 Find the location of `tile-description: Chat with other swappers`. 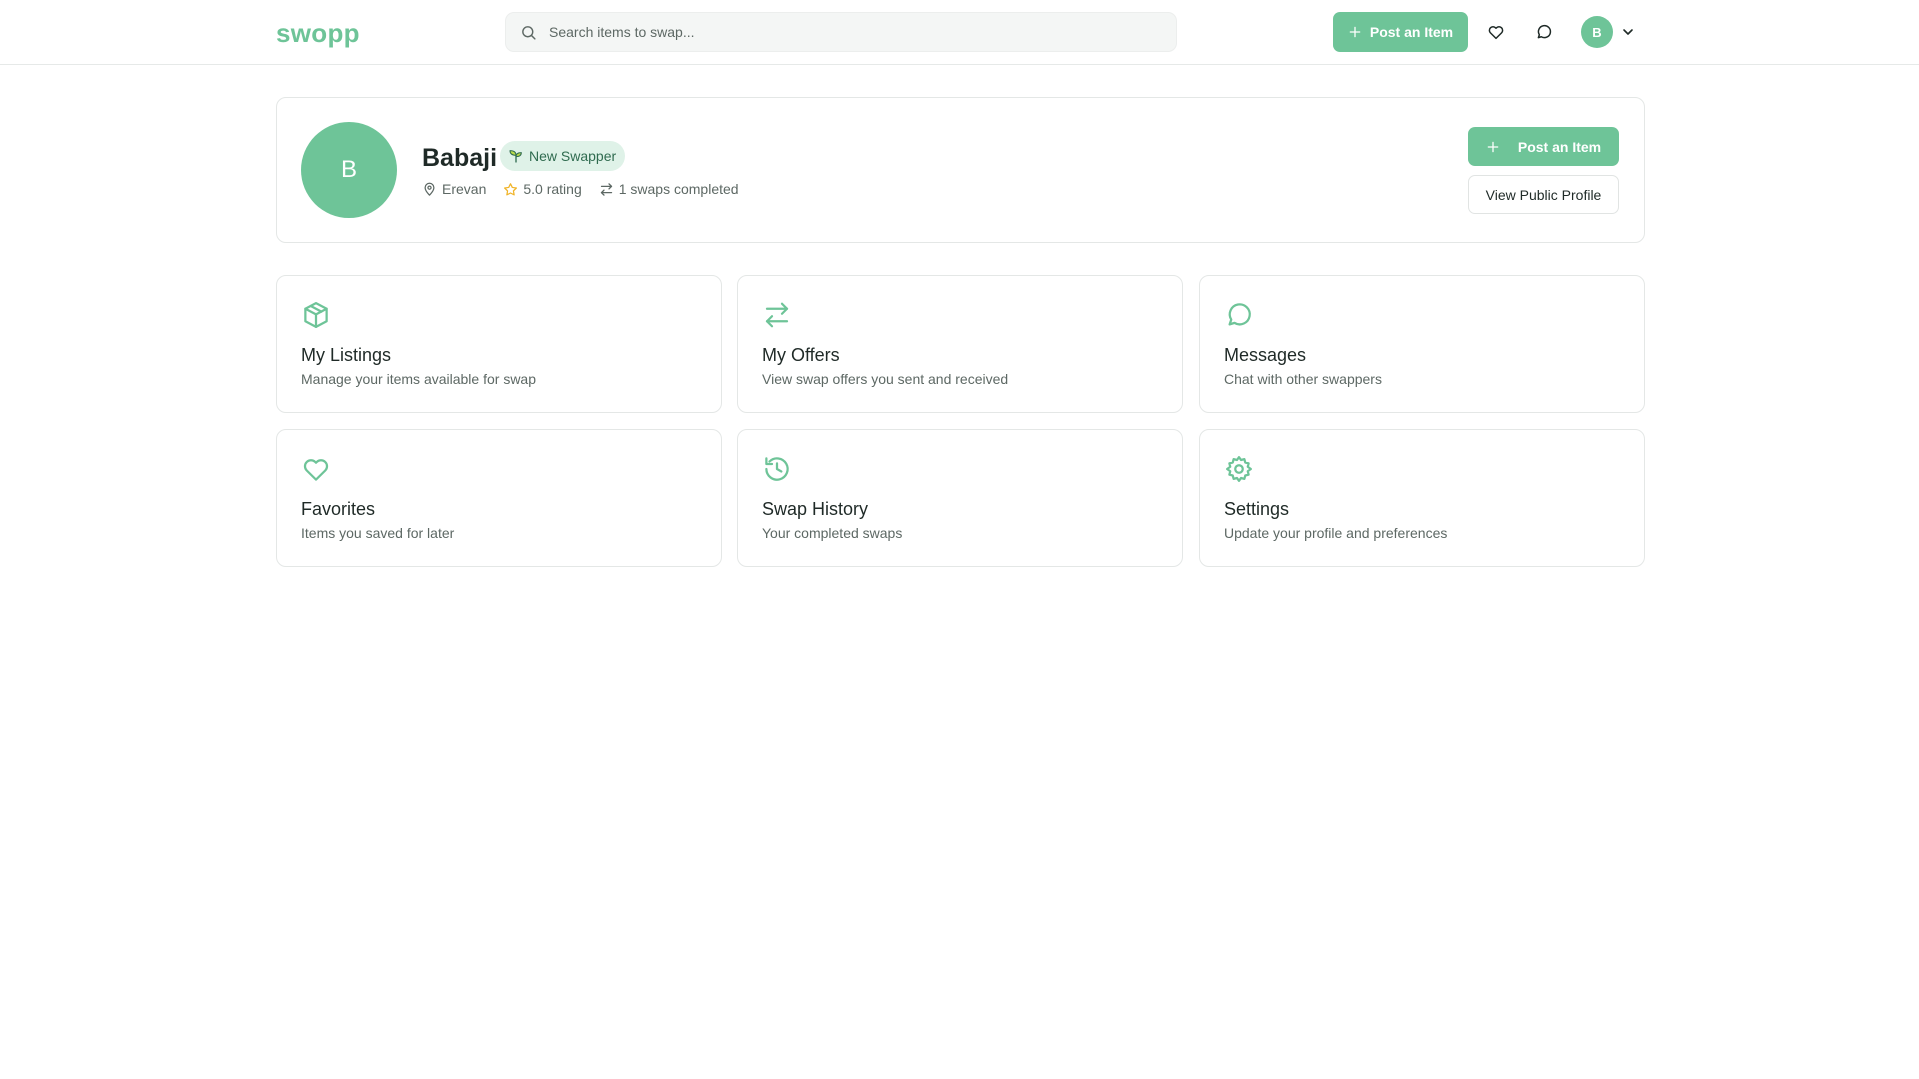

tile-description: Chat with other swappers is located at coordinates (1303, 379).